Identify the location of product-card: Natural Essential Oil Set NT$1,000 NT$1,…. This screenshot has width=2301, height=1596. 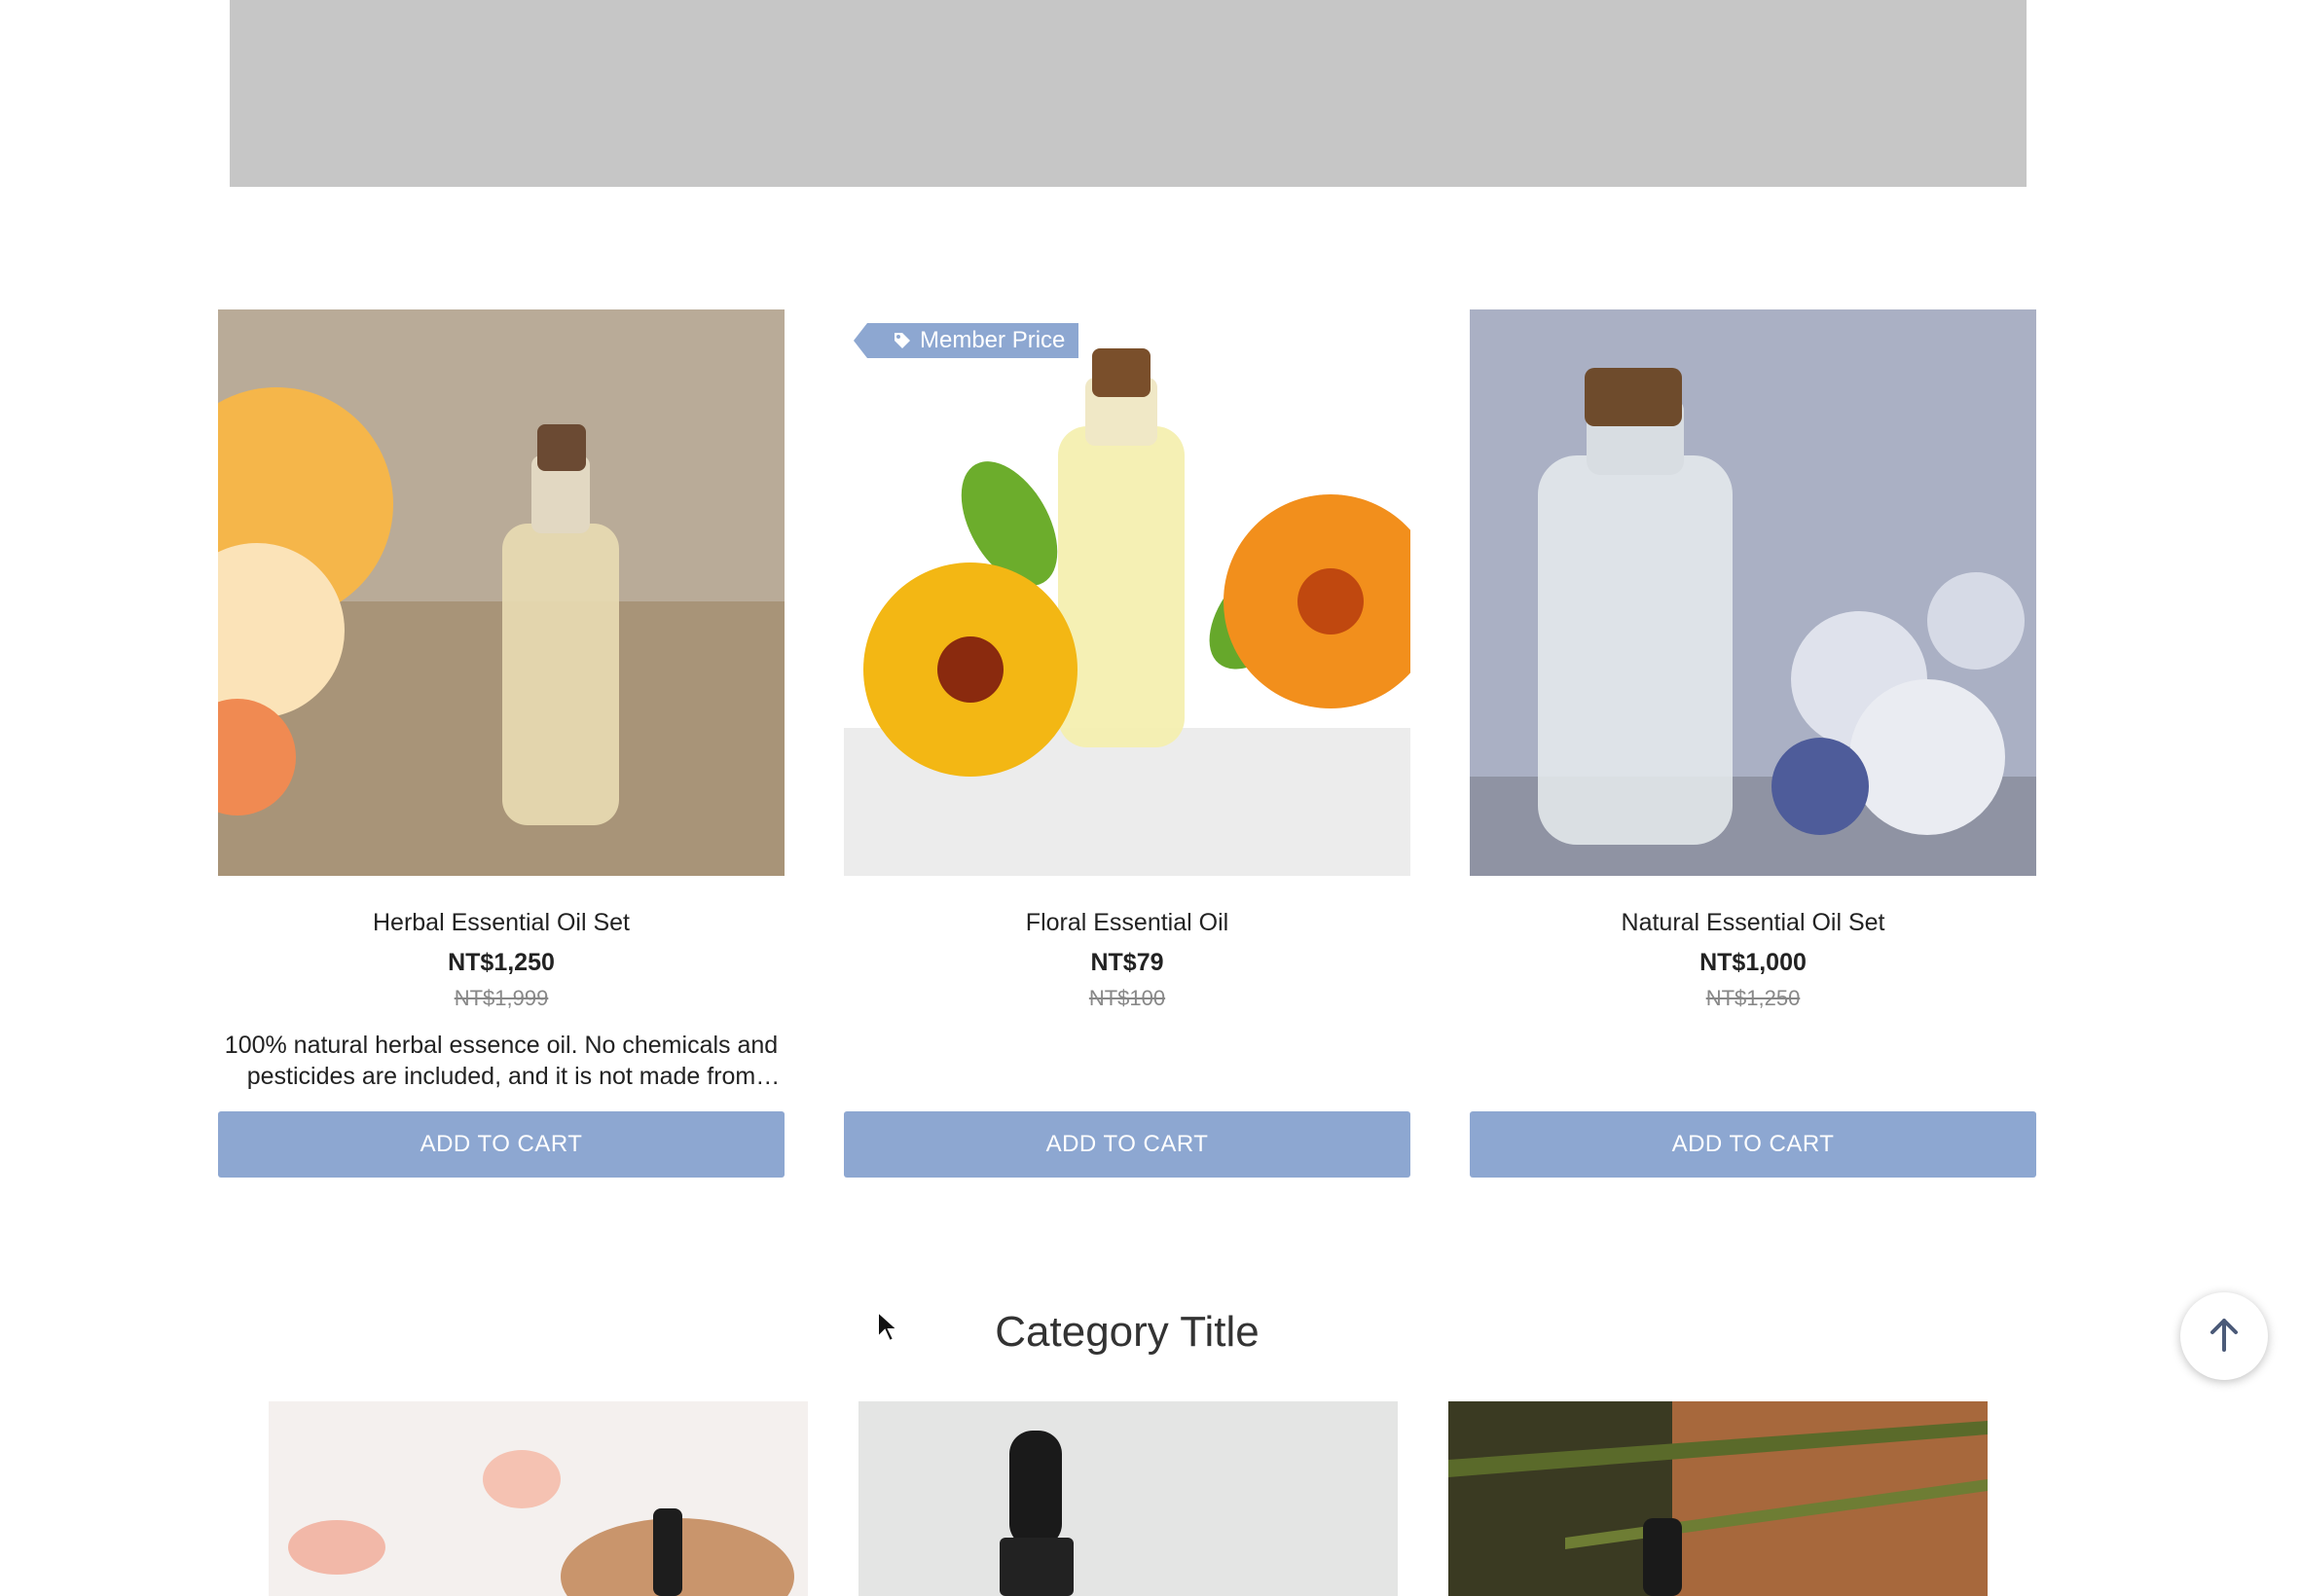
(1753, 743).